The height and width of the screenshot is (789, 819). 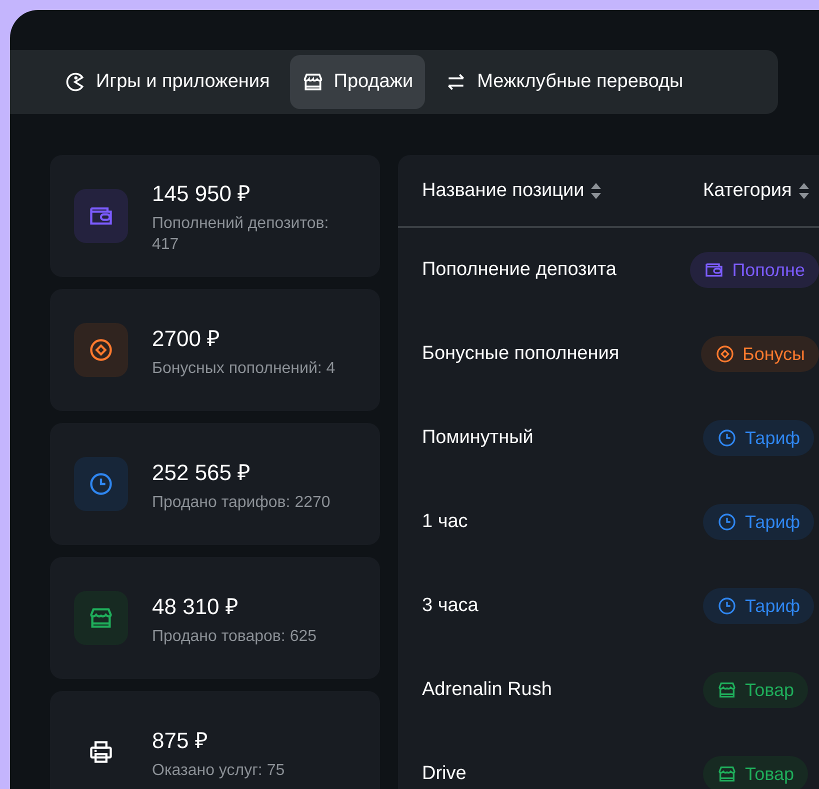 What do you see at coordinates (759, 354) in the screenshot?
I see `category-tag: Бонусы` at bounding box center [759, 354].